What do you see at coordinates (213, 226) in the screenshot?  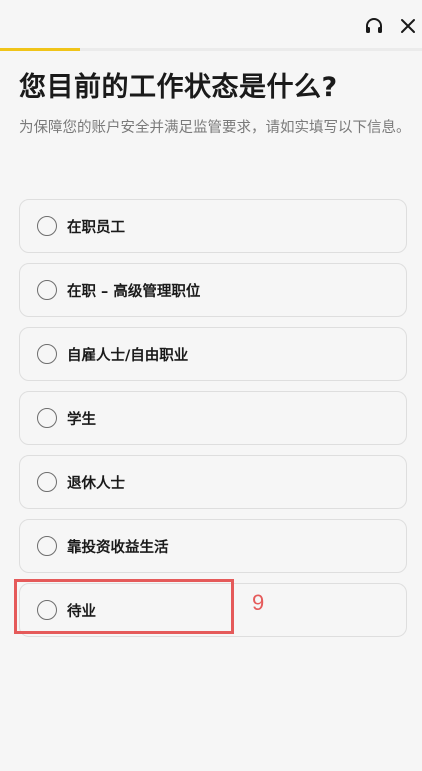 I see `option-employed: 在职员工` at bounding box center [213, 226].